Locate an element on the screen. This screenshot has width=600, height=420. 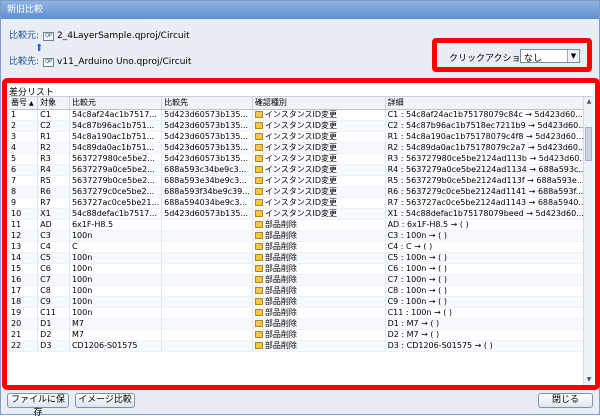
cell-target: C6 is located at coordinates (53, 269).